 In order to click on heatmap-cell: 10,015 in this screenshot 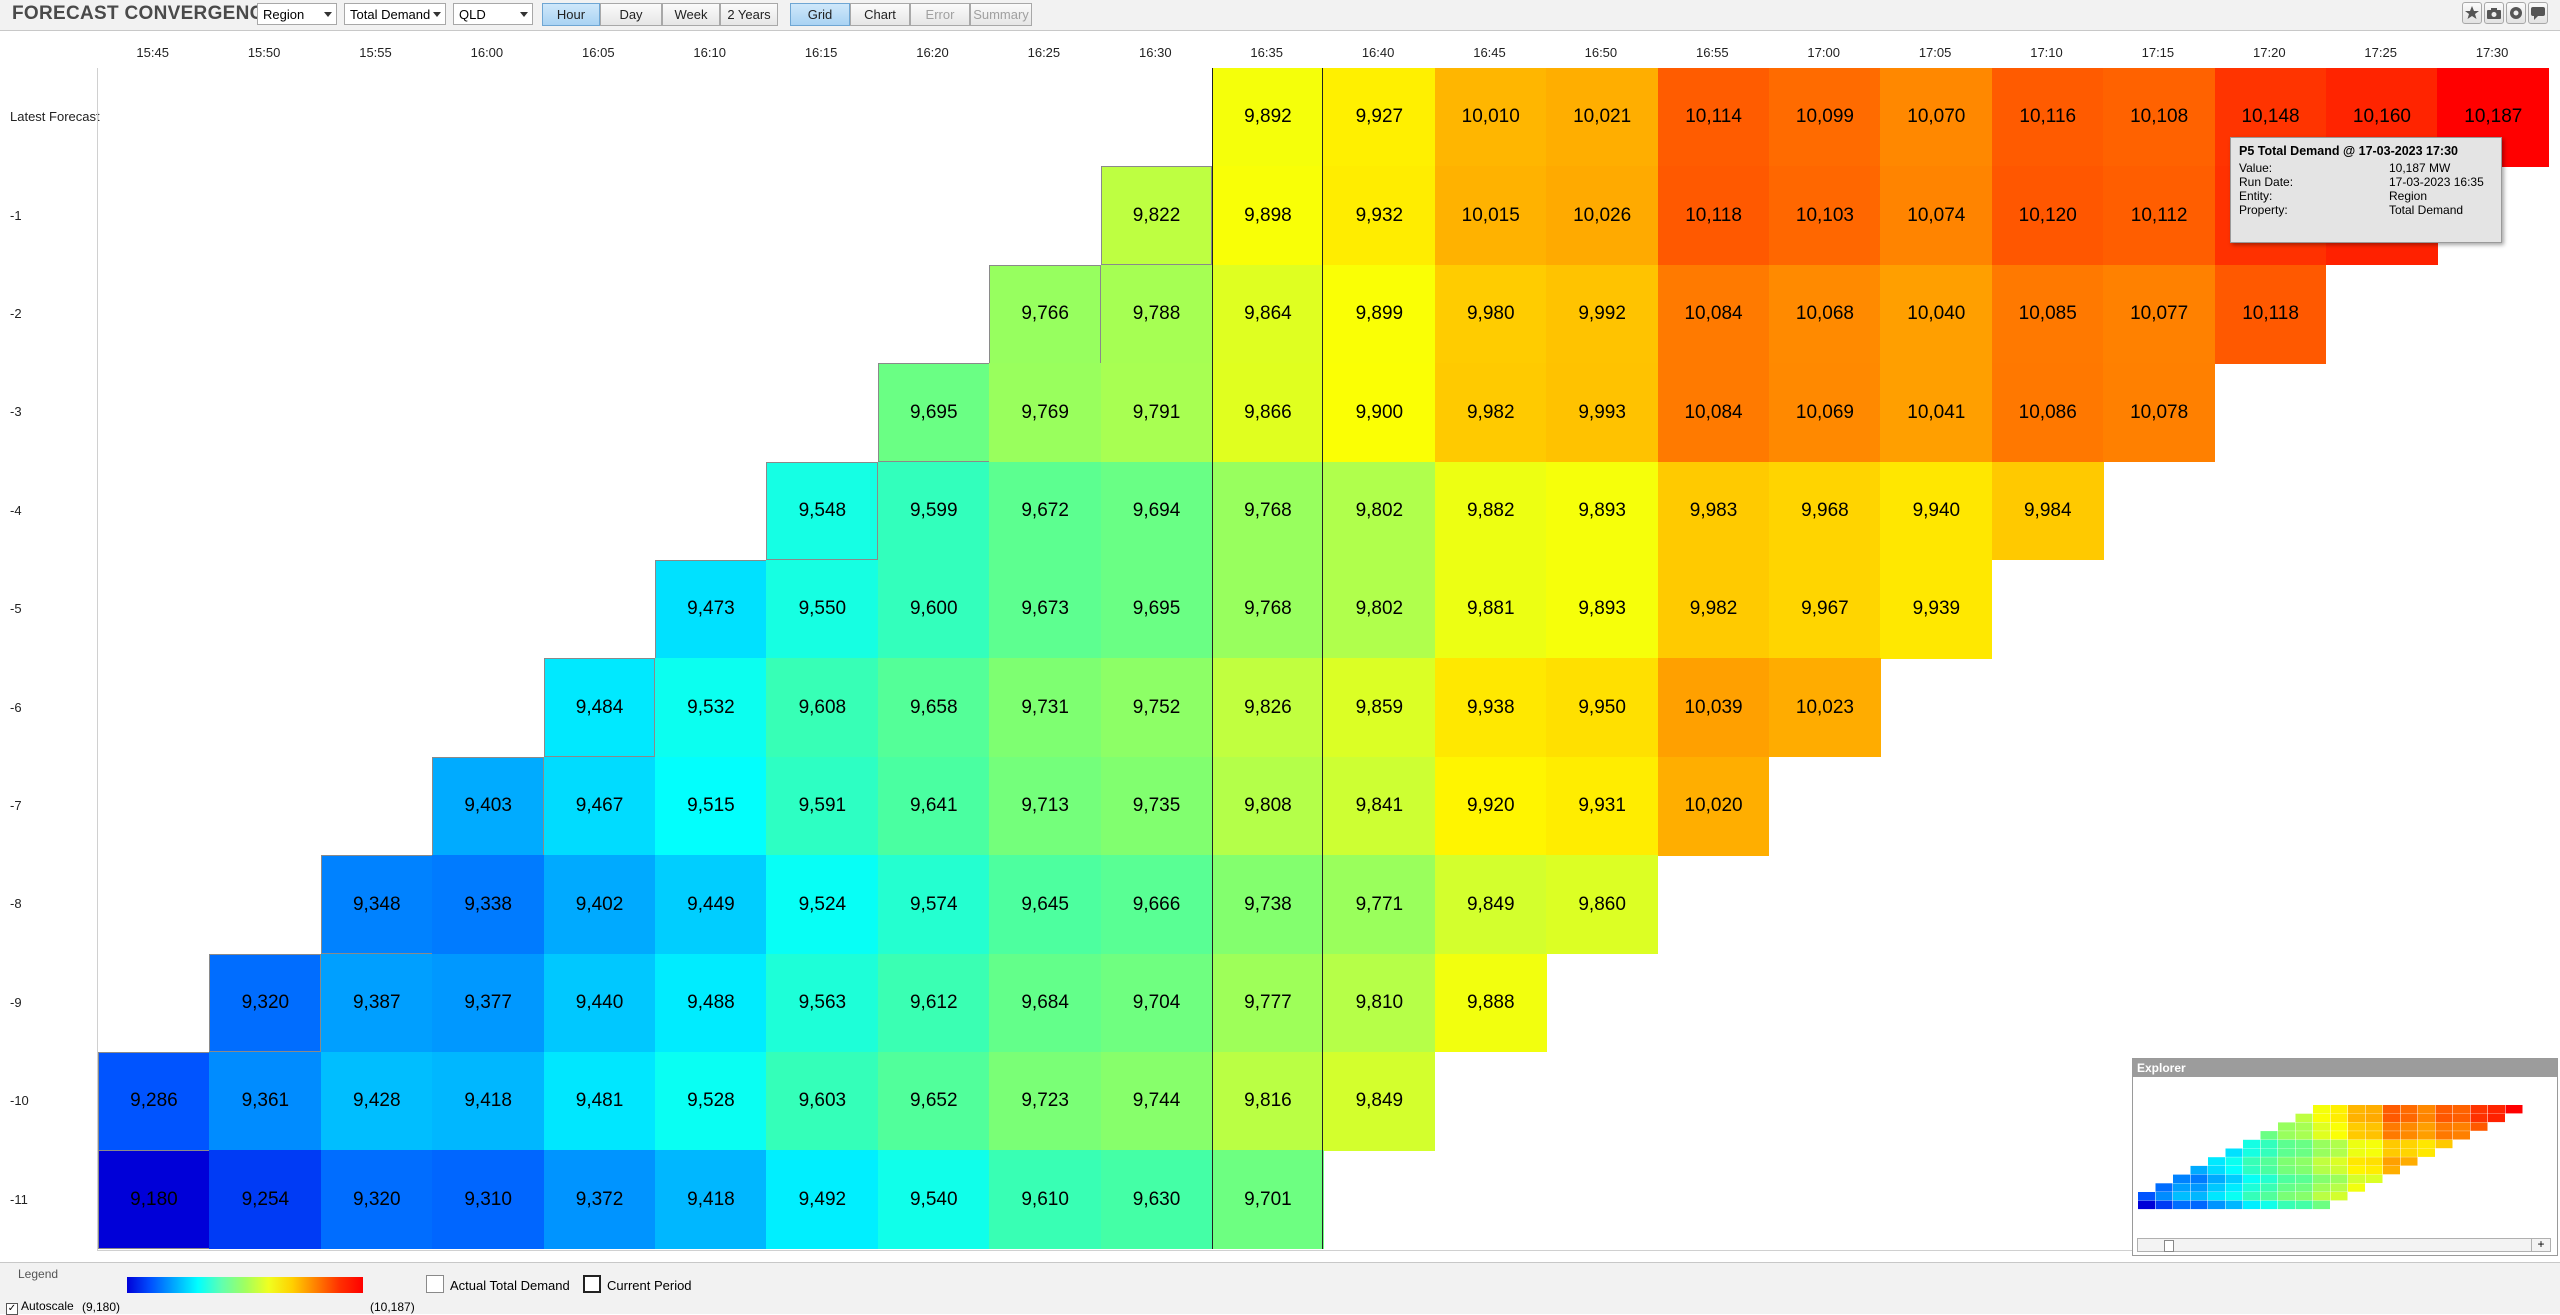, I will do `click(1490, 216)`.